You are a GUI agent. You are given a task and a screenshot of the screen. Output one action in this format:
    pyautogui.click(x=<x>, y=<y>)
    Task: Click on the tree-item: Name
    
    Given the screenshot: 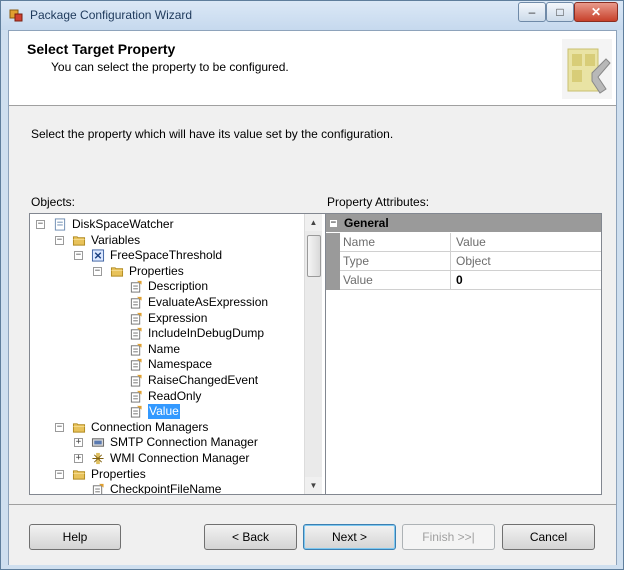 What is the action you would take?
    pyautogui.click(x=165, y=349)
    